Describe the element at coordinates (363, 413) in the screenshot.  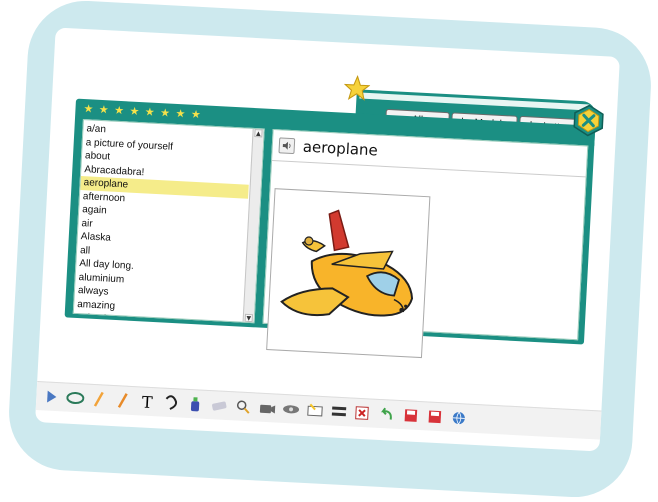
I see `undo-icon` at that location.